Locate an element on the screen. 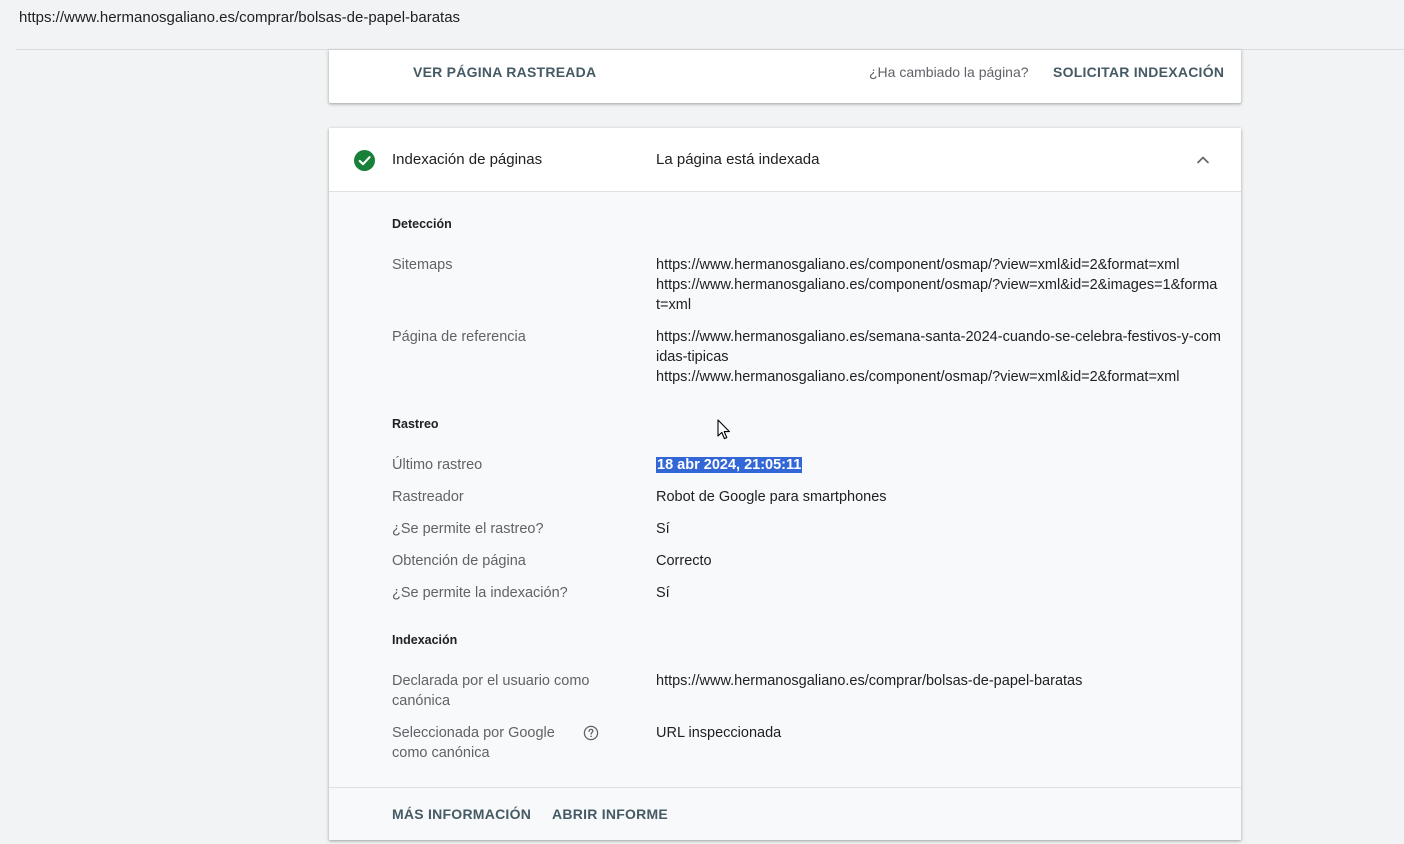 Image resolution: width=1404 pixels, height=844 pixels. help-icon is located at coordinates (591, 733).